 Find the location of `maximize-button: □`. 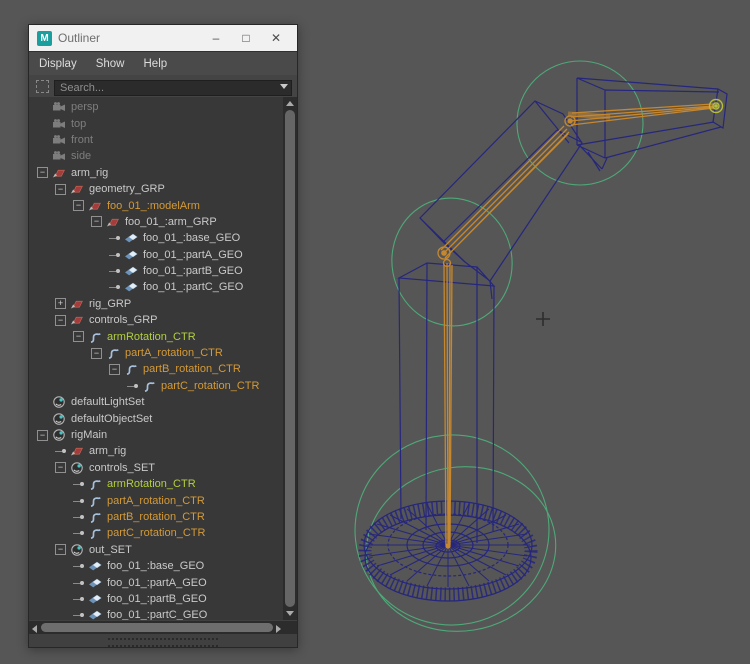

maximize-button: □ is located at coordinates (246, 38).